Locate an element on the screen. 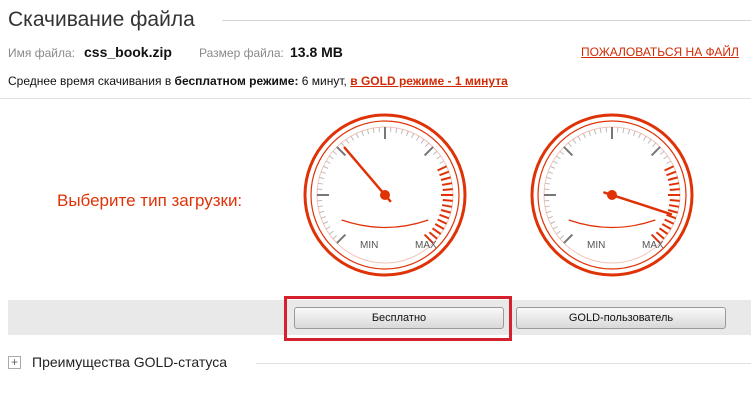 Image resolution: width=751 pixels, height=406 pixels. gold-speed-gauge: MIN MAX is located at coordinates (612, 195).